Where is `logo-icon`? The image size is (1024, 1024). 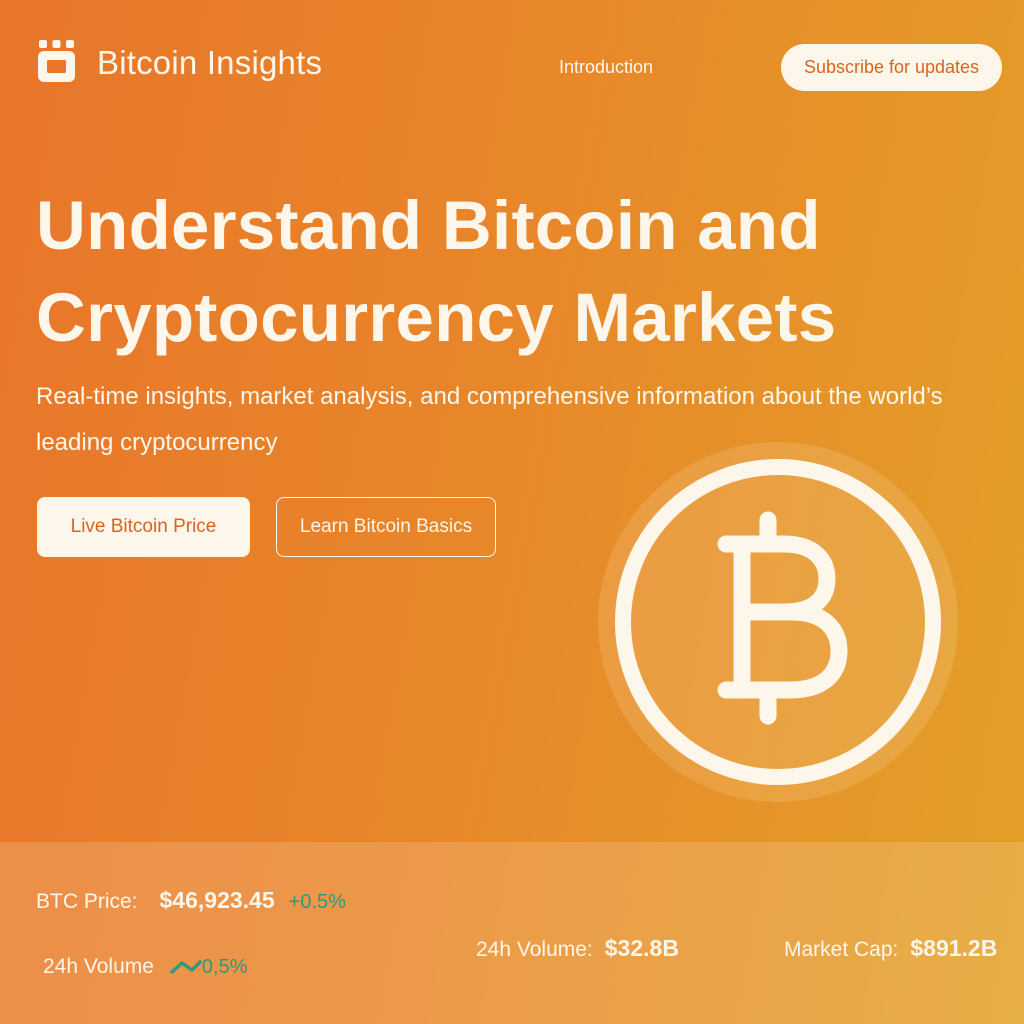
logo-icon is located at coordinates (56, 61).